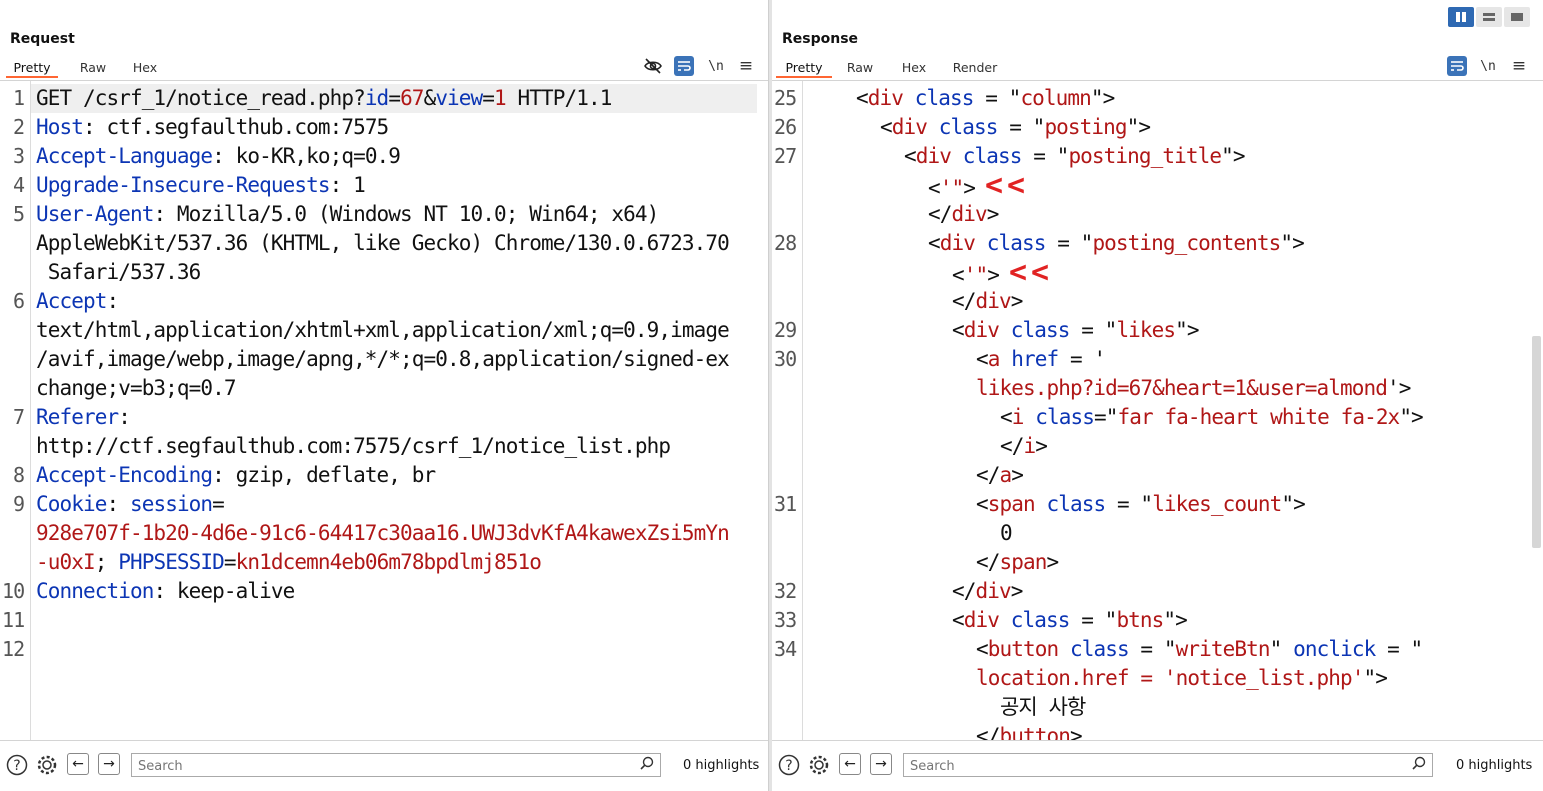  Describe the element at coordinates (1105, 417) in the screenshot. I see `code-text: ="` at that location.